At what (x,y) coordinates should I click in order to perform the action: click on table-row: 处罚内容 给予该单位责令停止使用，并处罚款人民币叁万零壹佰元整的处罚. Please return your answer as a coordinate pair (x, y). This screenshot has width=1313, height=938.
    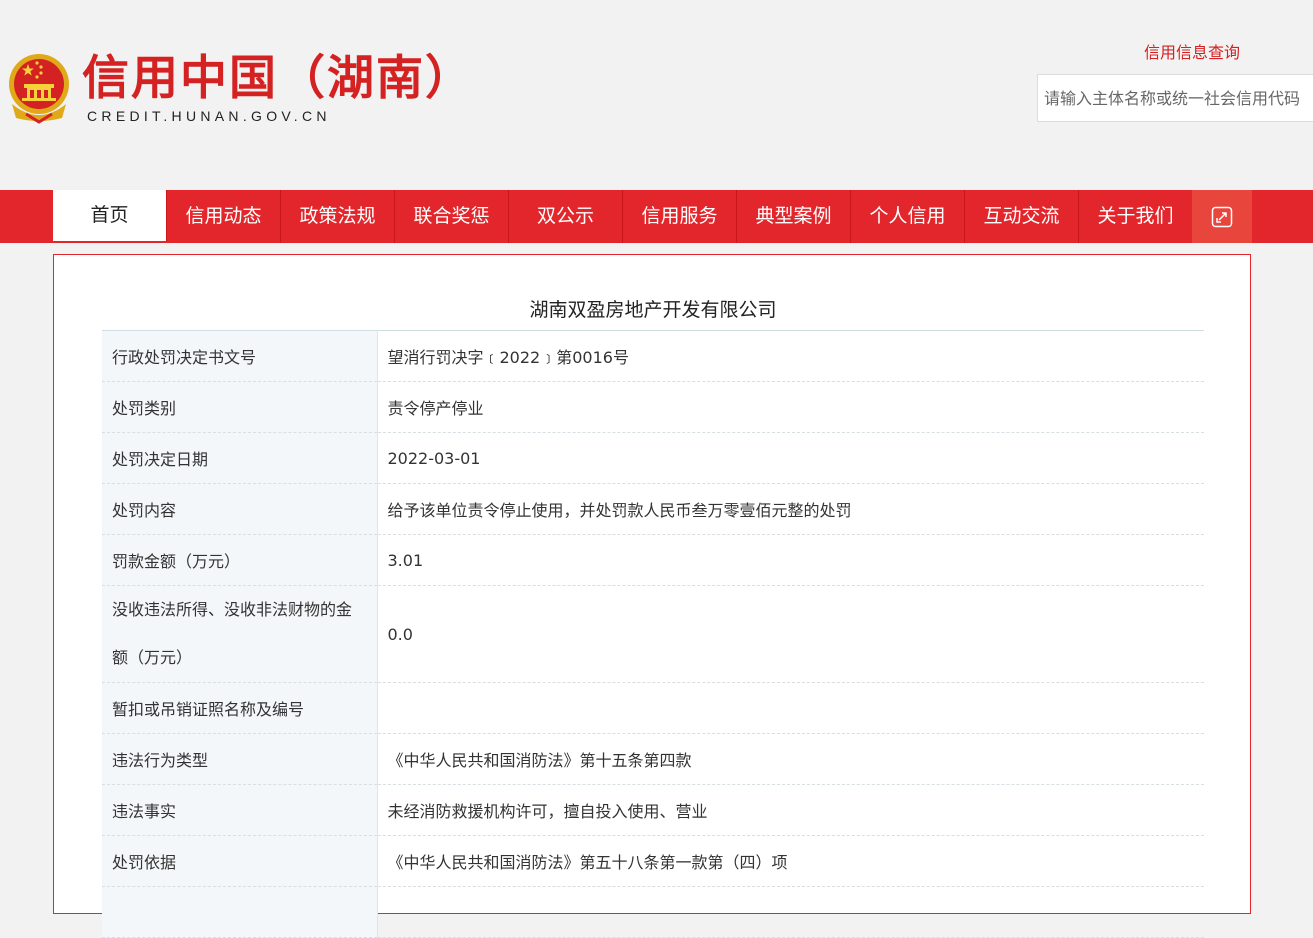
    Looking at the image, I should click on (653, 509).